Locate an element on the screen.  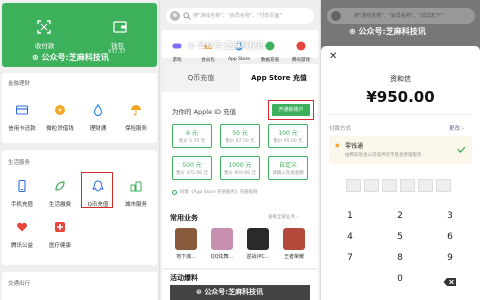
tencent-charity: 腾讯公益 is located at coordinates (22, 233).